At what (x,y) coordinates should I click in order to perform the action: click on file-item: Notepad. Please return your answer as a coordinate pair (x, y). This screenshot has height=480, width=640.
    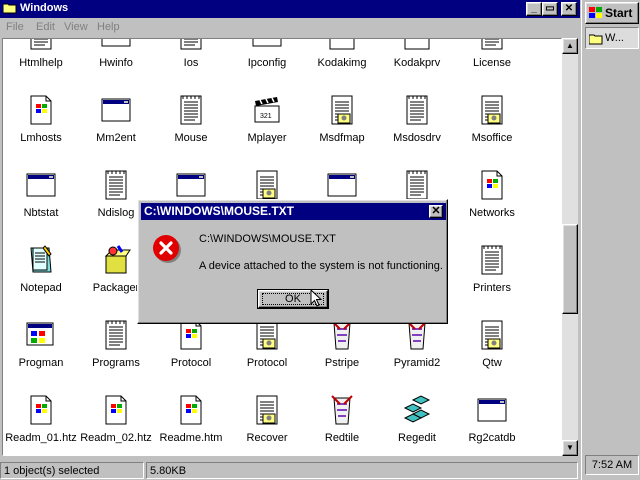
    Looking at the image, I should click on (41, 280).